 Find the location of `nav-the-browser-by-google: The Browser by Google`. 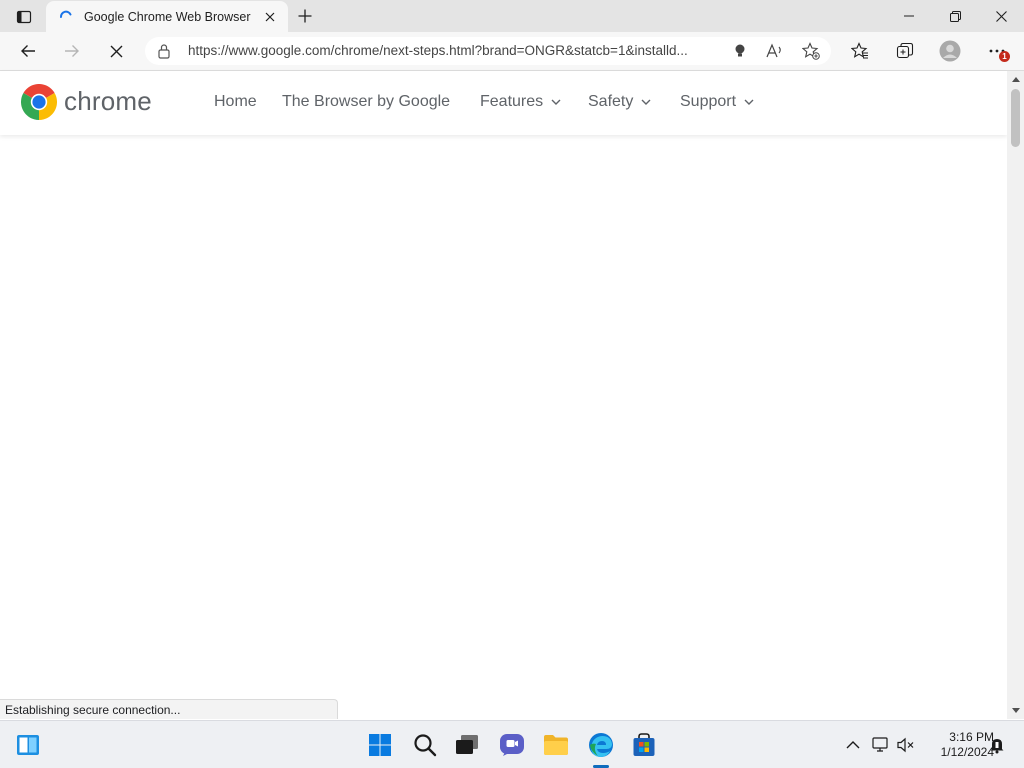

nav-the-browser-by-google: The Browser by Google is located at coordinates (366, 102).